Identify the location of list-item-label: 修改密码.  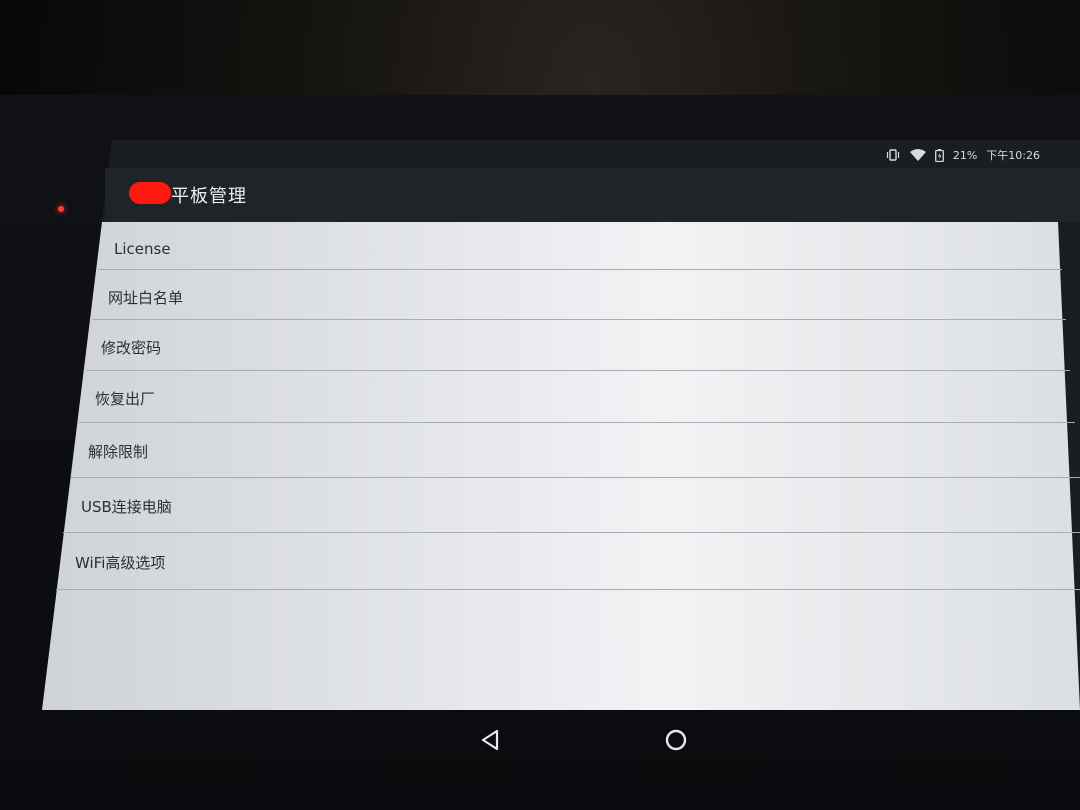
(131, 347).